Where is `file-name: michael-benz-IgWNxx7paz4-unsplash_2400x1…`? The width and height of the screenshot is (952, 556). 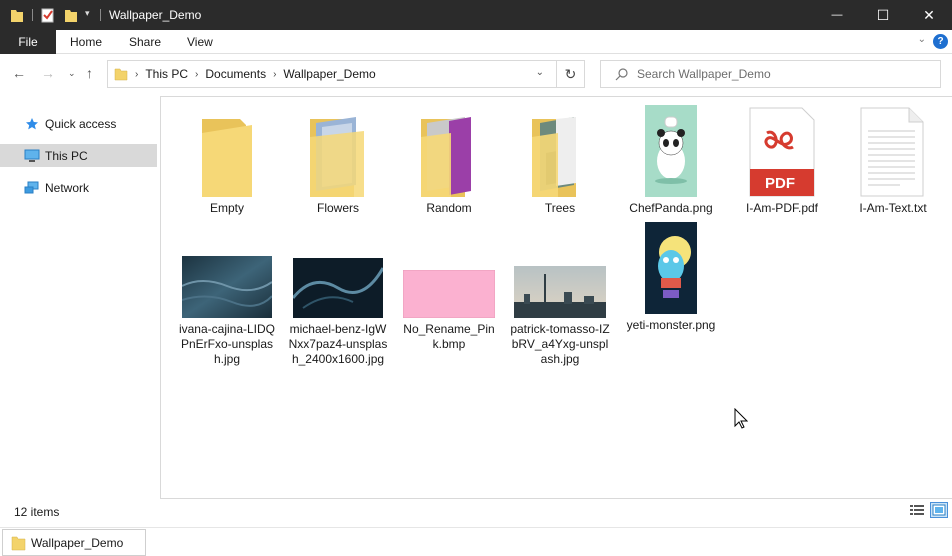
file-name: michael-benz-IgWNxx7paz4-unsplash_2400x1… is located at coordinates (338, 344).